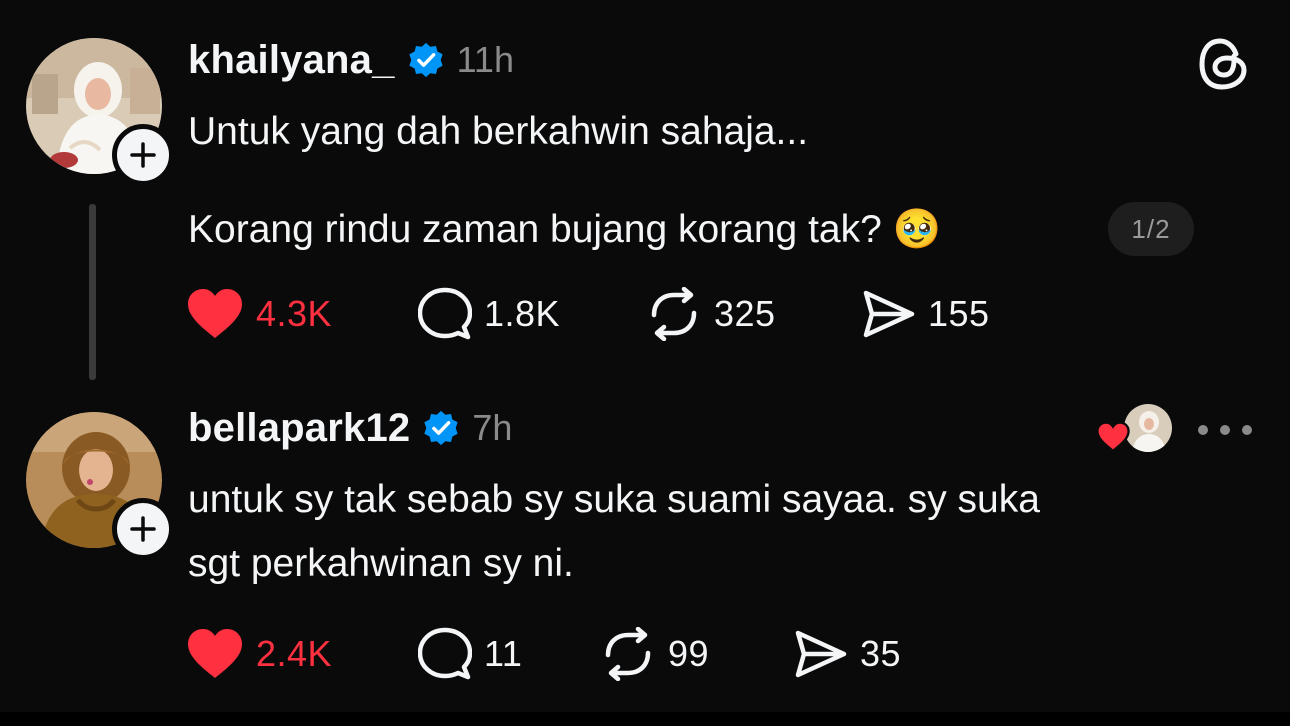 The image size is (1290, 726). What do you see at coordinates (299, 428) in the screenshot?
I see `username: bellapark12` at bounding box center [299, 428].